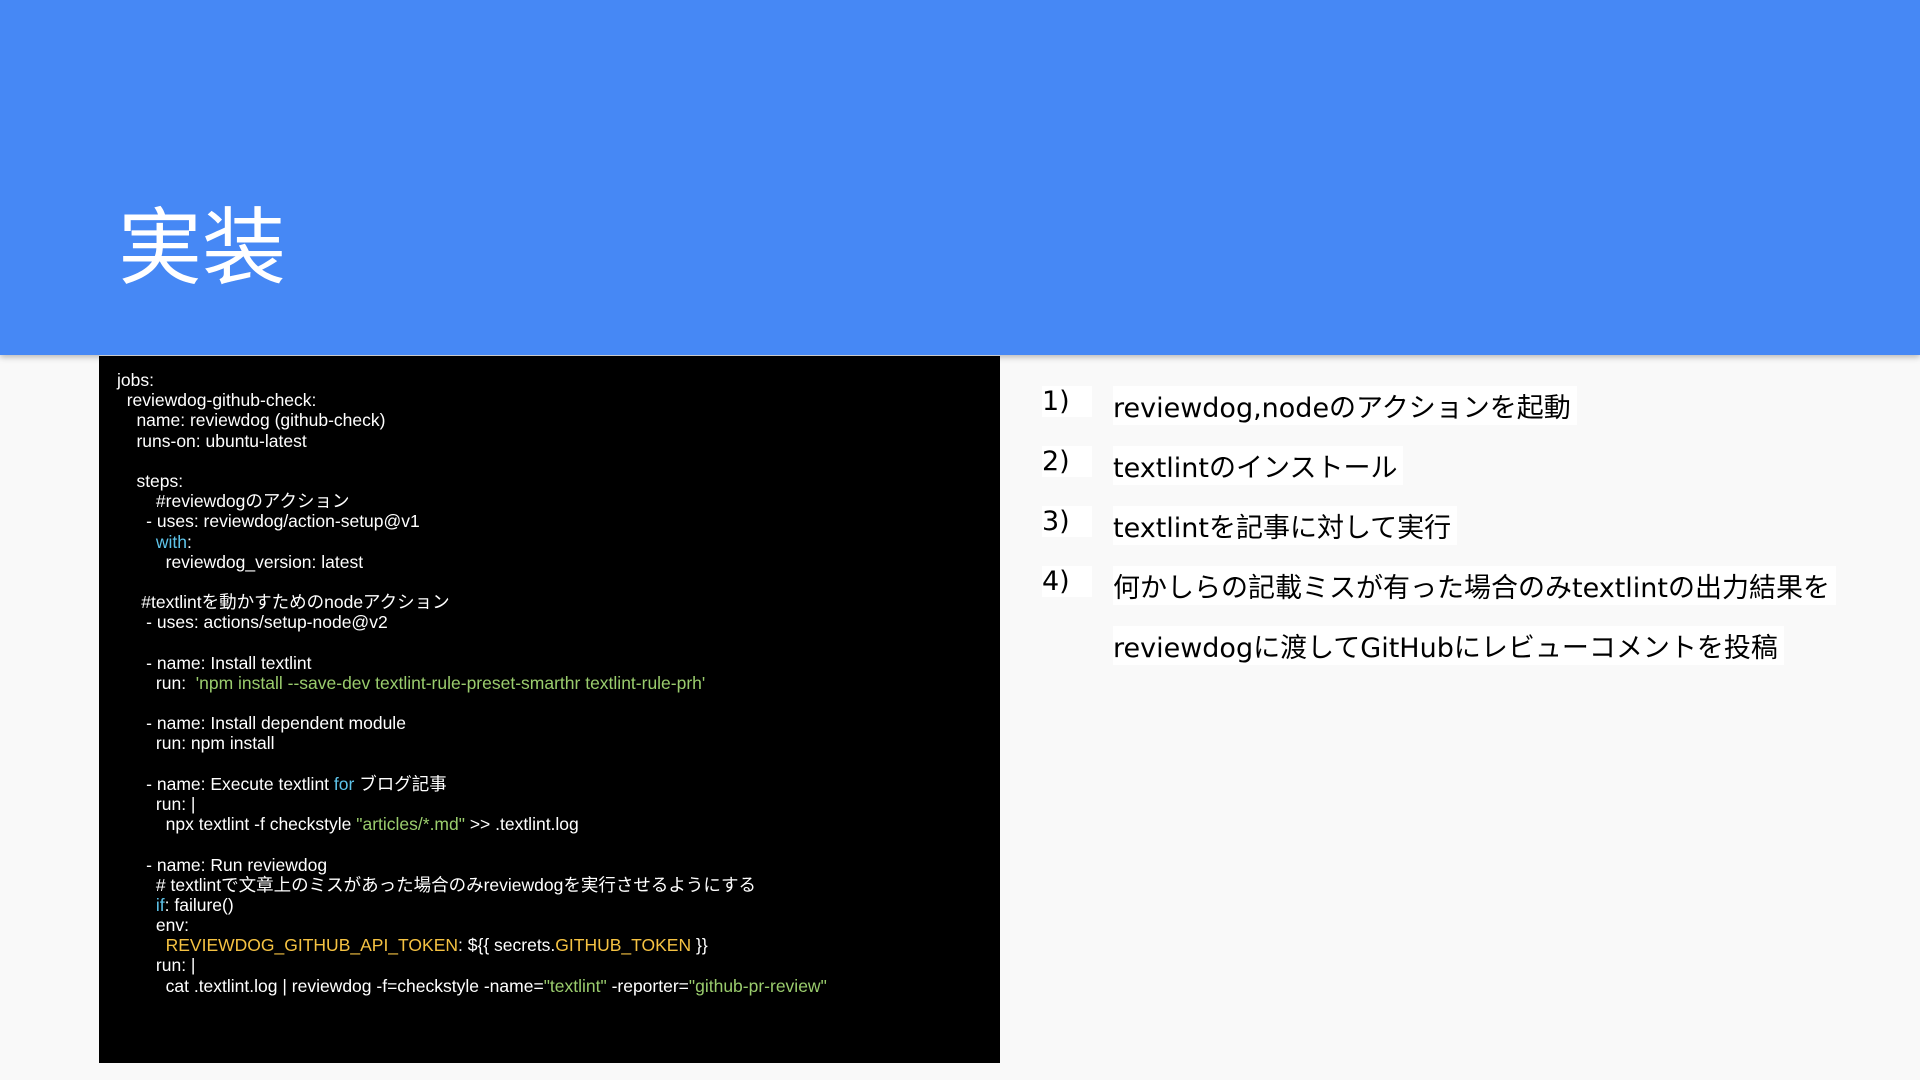 This screenshot has height=1080, width=1920. What do you see at coordinates (240, 561) in the screenshot?
I see `code-token: reviewdog_version: latest` at bounding box center [240, 561].